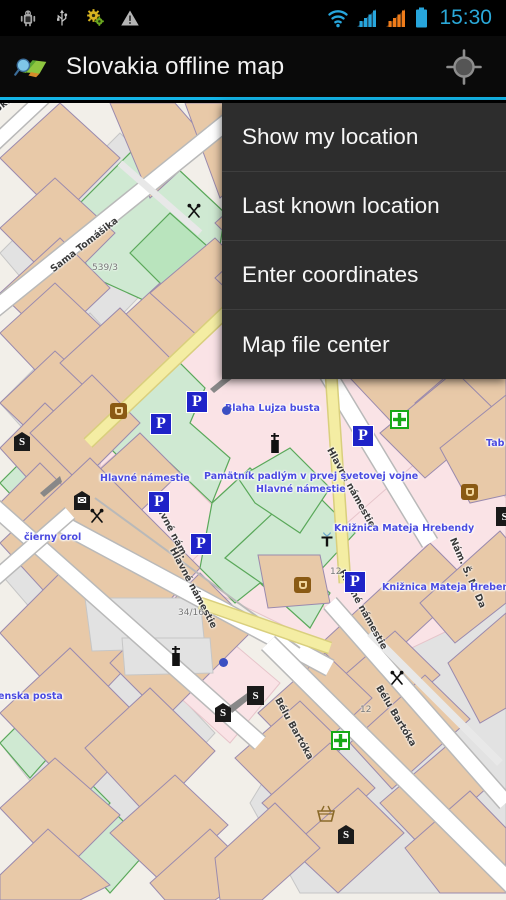 This screenshot has height=900, width=506. Describe the element at coordinates (465, 17) in the screenshot. I see `status-bar-clock: 15:30` at that location.